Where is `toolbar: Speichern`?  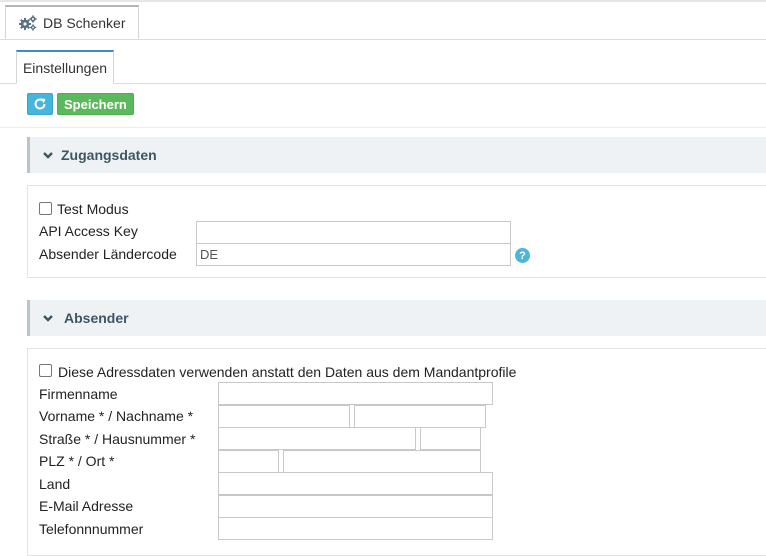 toolbar: Speichern is located at coordinates (80, 104).